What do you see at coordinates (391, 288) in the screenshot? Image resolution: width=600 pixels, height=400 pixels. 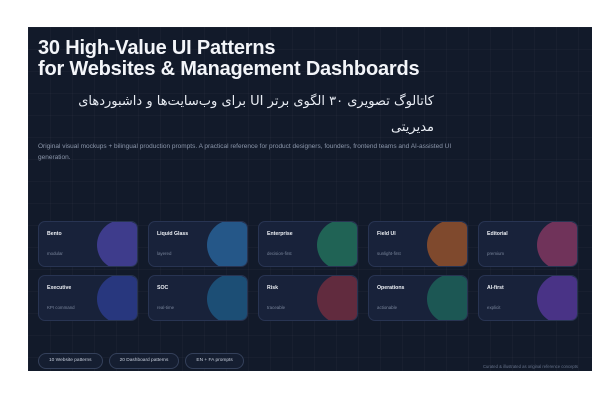 I see `card-label: Operations` at bounding box center [391, 288].